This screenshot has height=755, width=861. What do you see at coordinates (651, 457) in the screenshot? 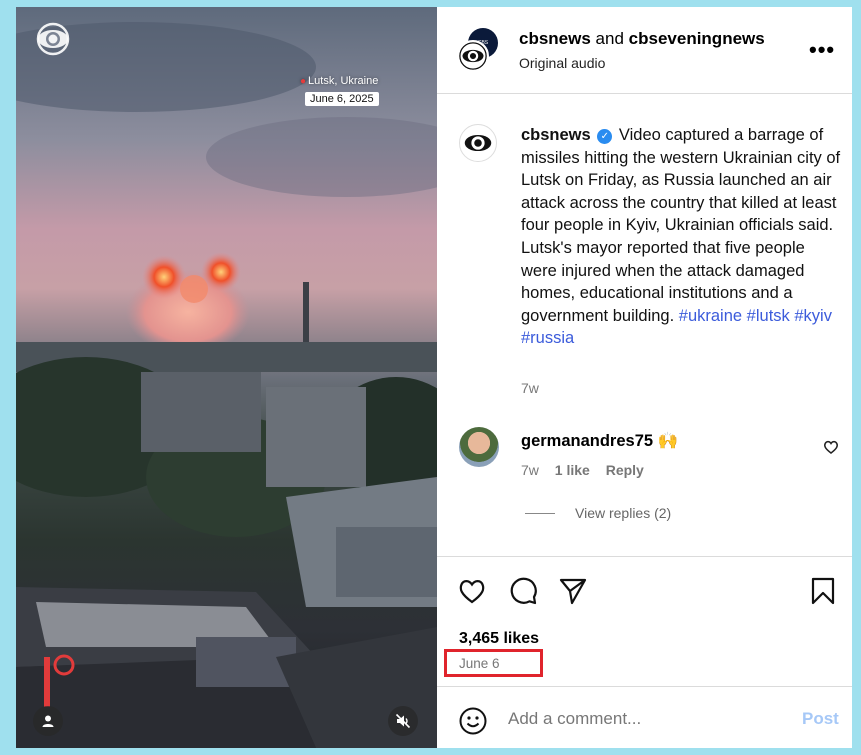
I see `comment-item: germanandres75 🙌 7w 1 like Reply` at bounding box center [651, 457].